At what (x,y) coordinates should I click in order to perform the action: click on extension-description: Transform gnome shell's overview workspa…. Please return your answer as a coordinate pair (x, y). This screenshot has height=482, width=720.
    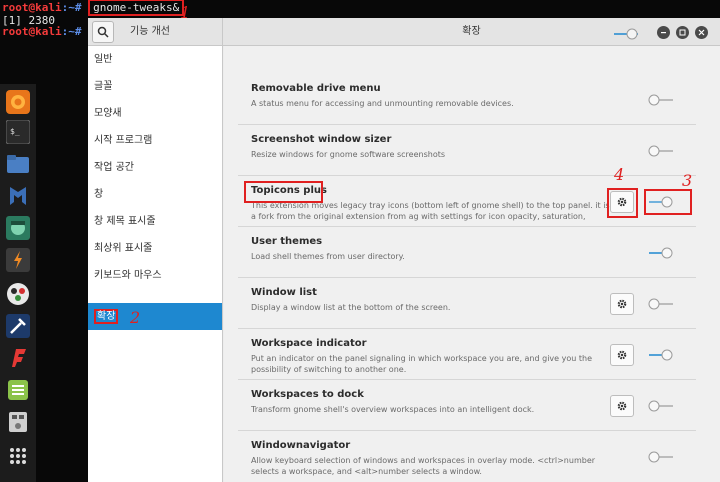
    Looking at the image, I should click on (393, 409).